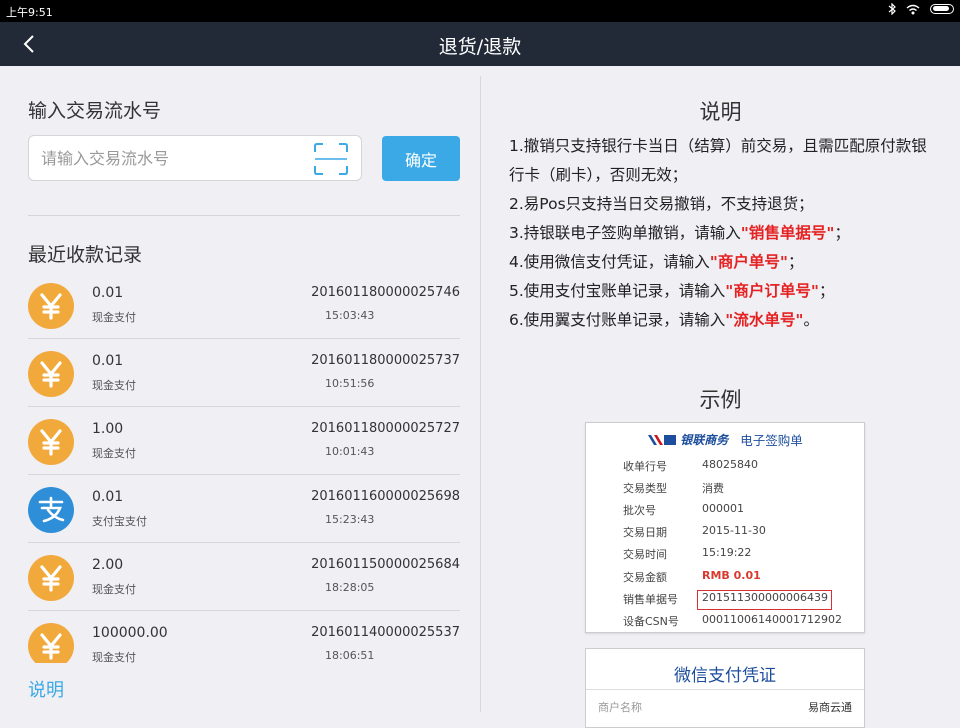 The height and width of the screenshot is (728, 960). Describe the element at coordinates (713, 488) in the screenshot. I see `receipt-row-value: 消费` at that location.